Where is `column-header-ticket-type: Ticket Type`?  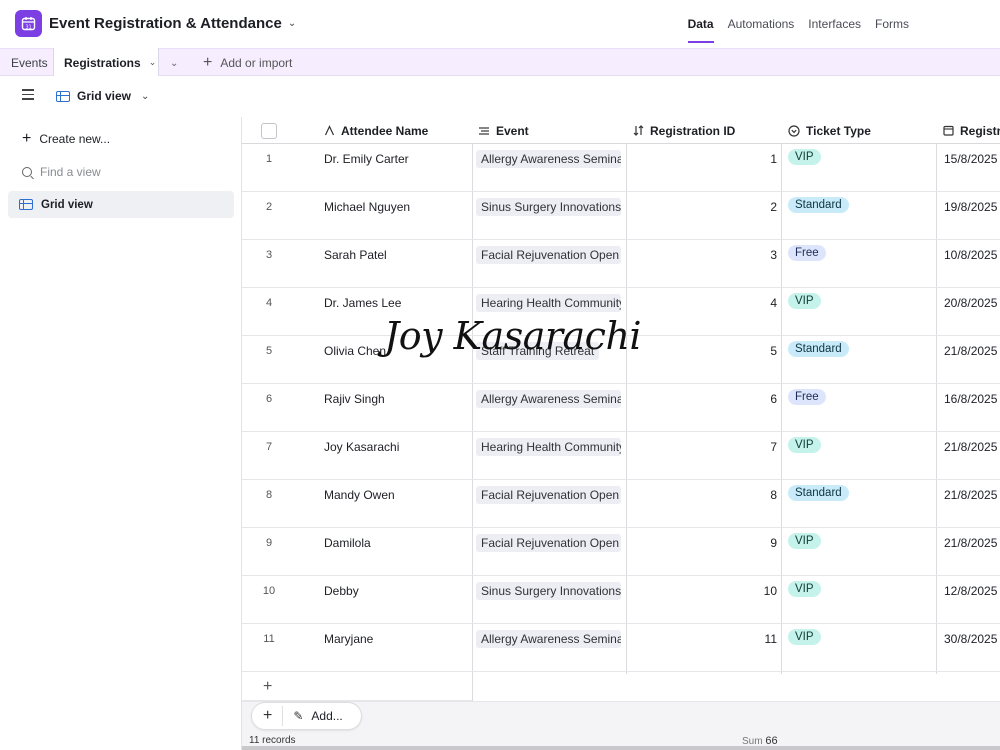
column-header-ticket-type: Ticket Type is located at coordinates (829, 130).